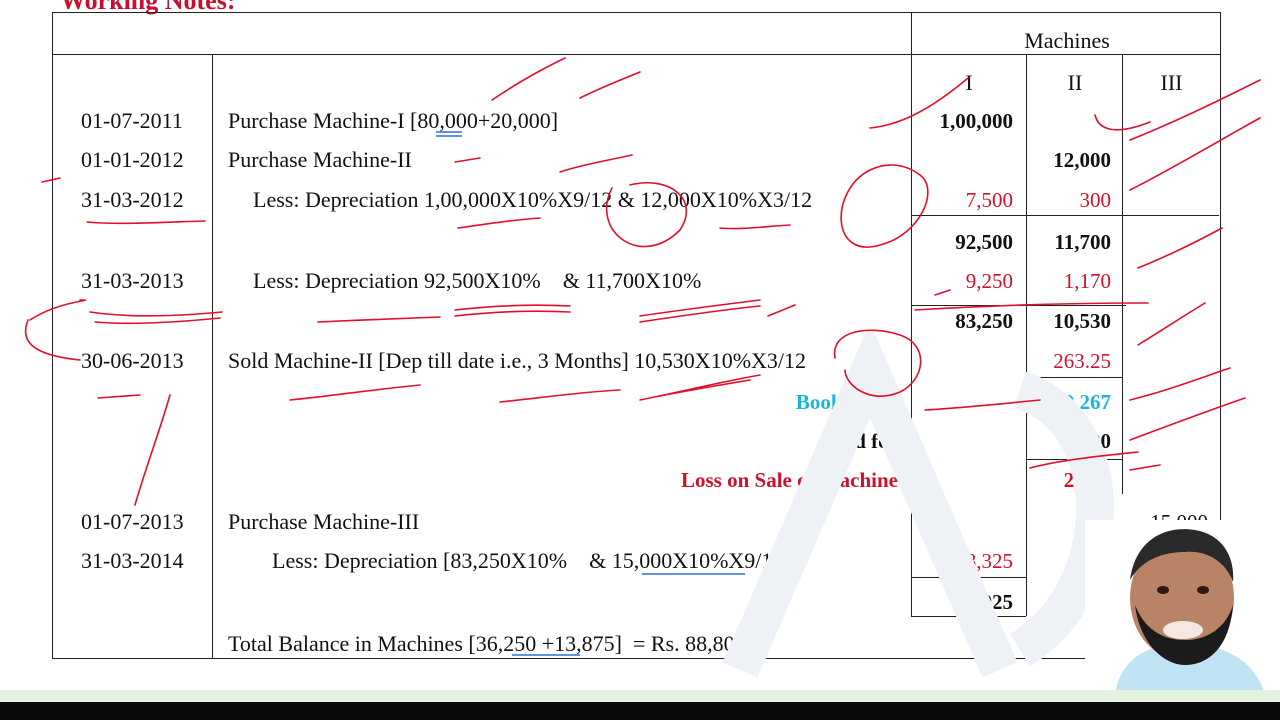  What do you see at coordinates (989, 200) in the screenshot?
I see `row-3-machine-1: 7,500` at bounding box center [989, 200].